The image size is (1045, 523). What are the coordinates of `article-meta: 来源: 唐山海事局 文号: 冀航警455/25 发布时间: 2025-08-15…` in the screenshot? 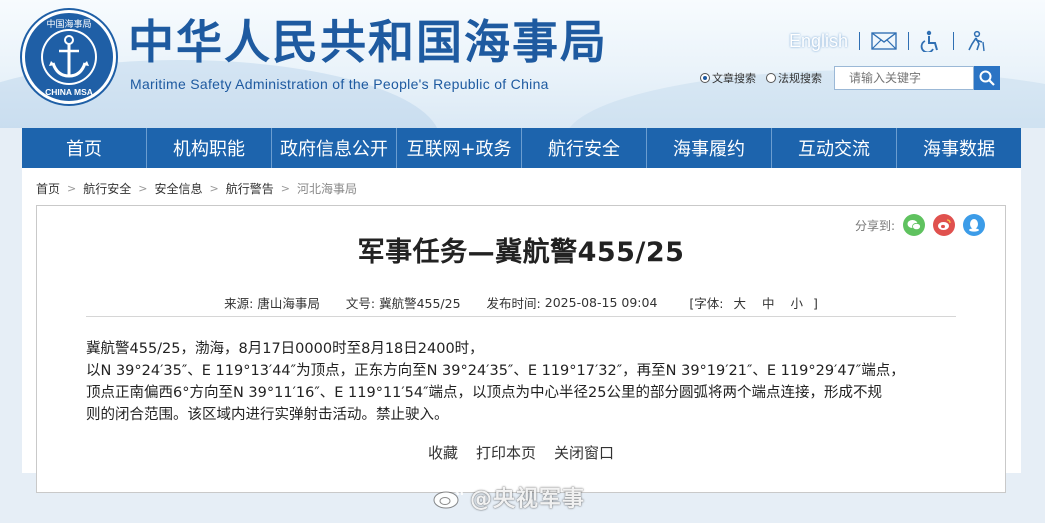 It's located at (521, 302).